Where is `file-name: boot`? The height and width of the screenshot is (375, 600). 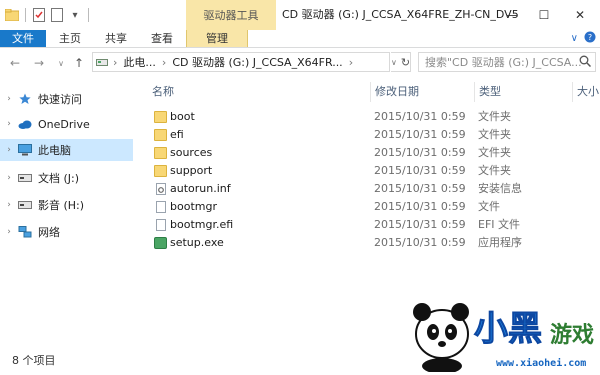 file-name: boot is located at coordinates (182, 116).